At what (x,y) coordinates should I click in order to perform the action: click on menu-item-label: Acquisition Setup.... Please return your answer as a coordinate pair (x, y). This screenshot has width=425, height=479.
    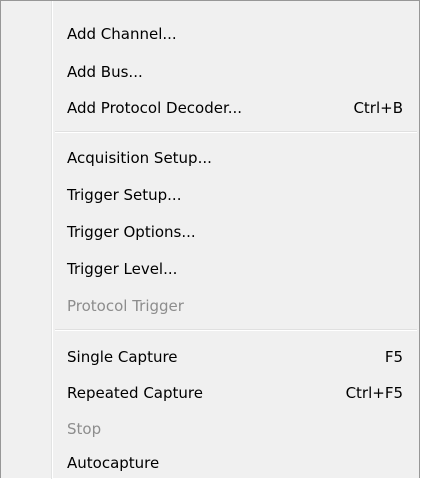
    Looking at the image, I should click on (139, 158).